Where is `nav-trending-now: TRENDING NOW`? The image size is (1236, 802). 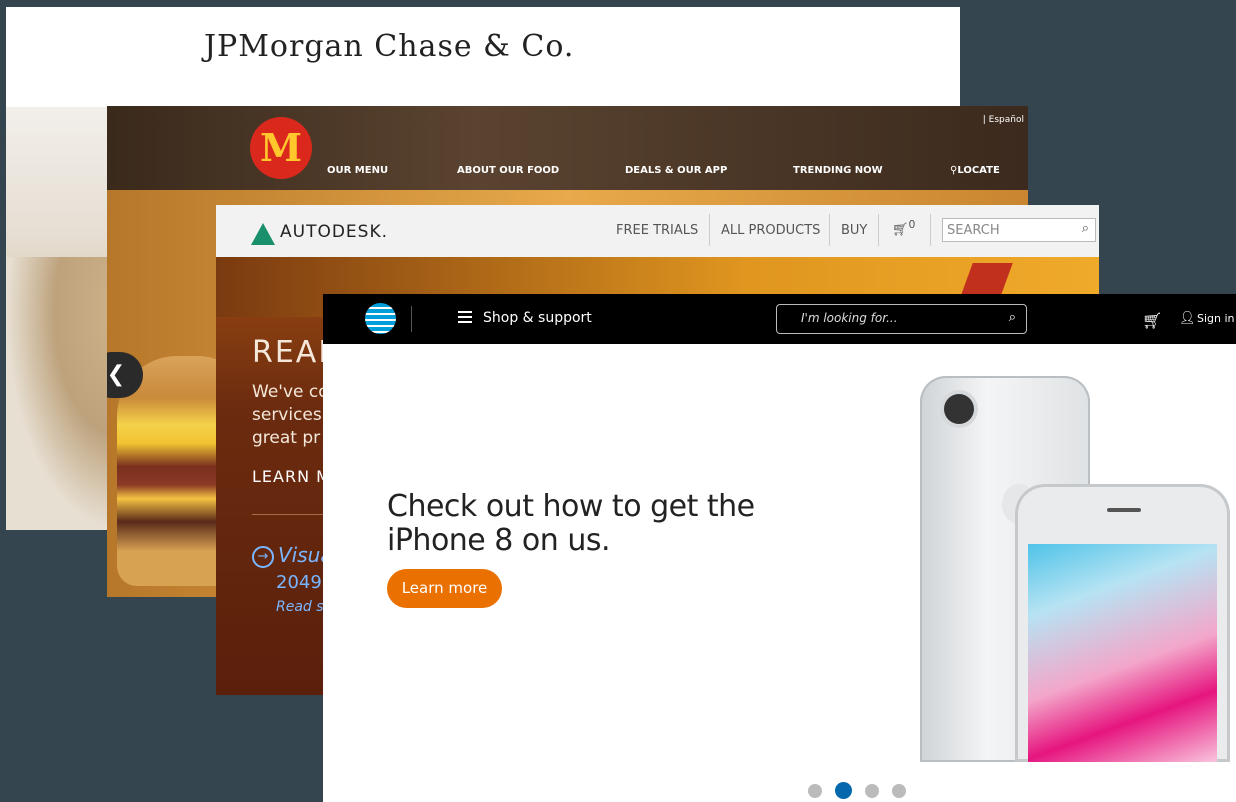 nav-trending-now: TRENDING NOW is located at coordinates (838, 170).